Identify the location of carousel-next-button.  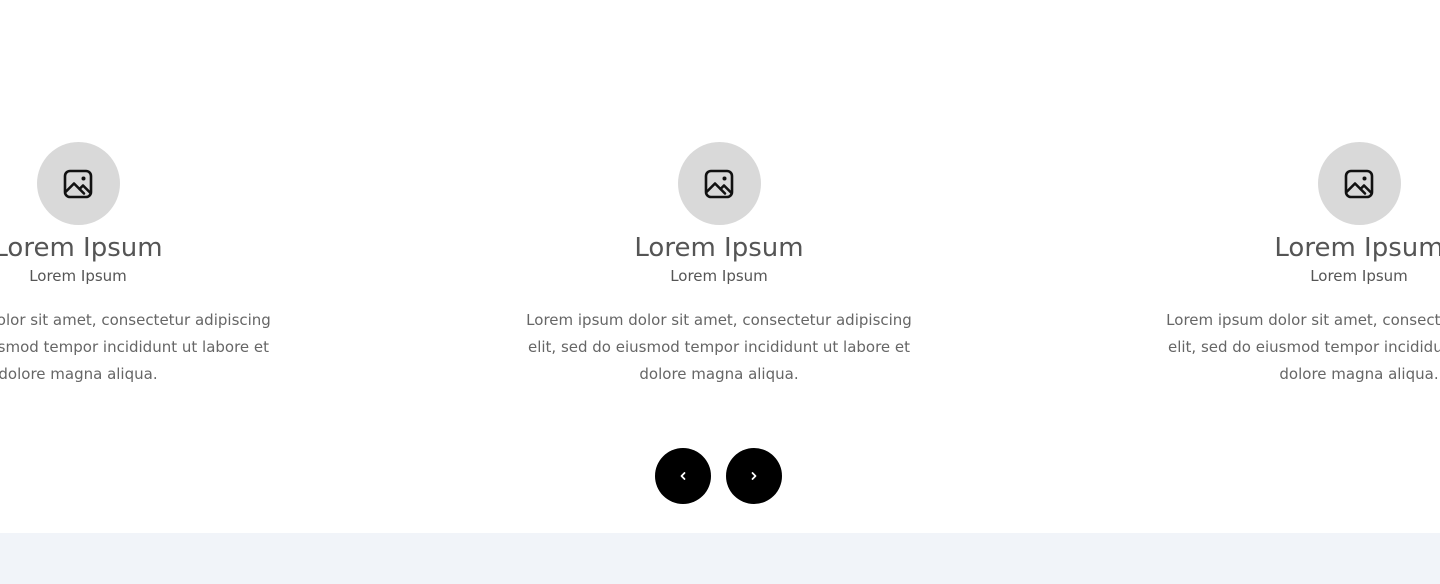
(754, 476).